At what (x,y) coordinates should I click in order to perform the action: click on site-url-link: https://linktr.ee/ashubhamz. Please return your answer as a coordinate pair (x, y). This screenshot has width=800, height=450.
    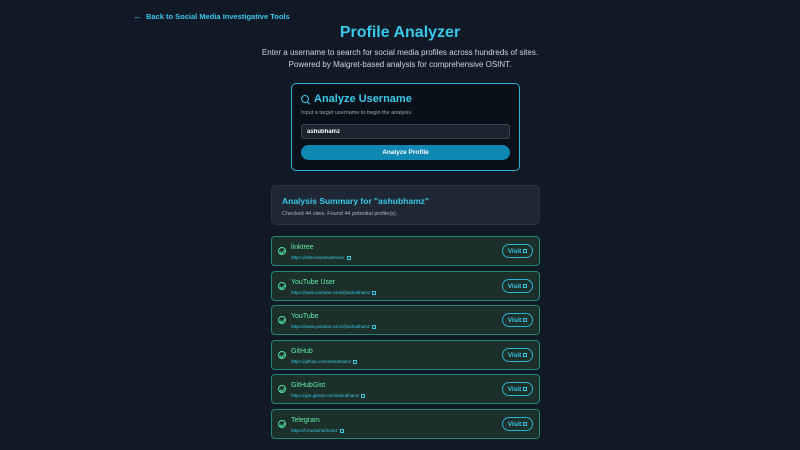
    Looking at the image, I should click on (321, 257).